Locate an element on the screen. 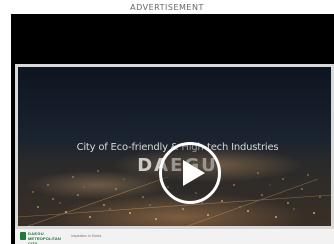 This screenshot has height=244, width=334. play-button is located at coordinates (190, 173).